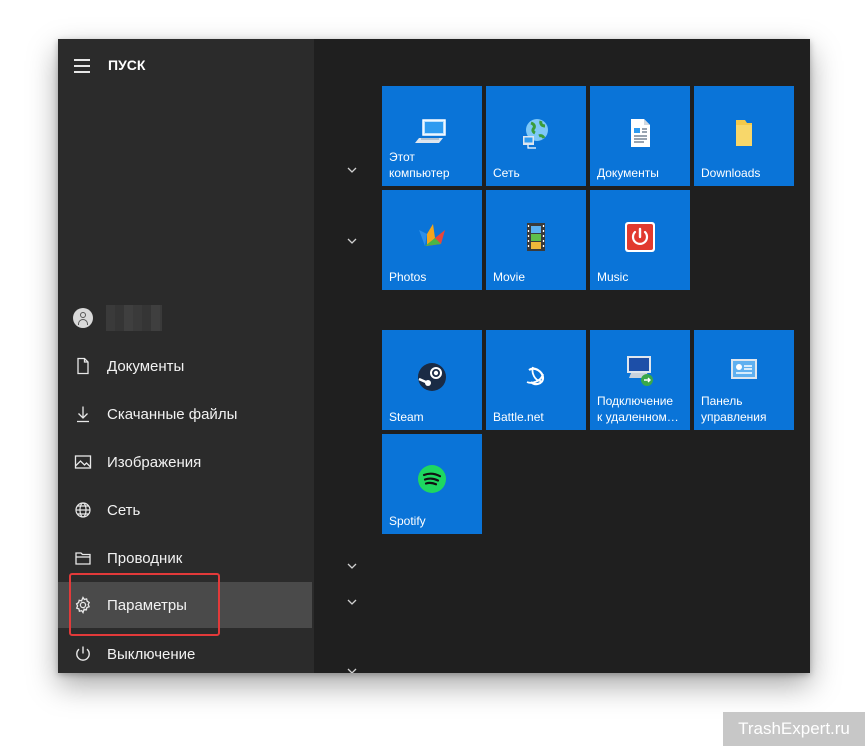  What do you see at coordinates (145, 558) in the screenshot?
I see `nav-item-label: Проводник` at bounding box center [145, 558].